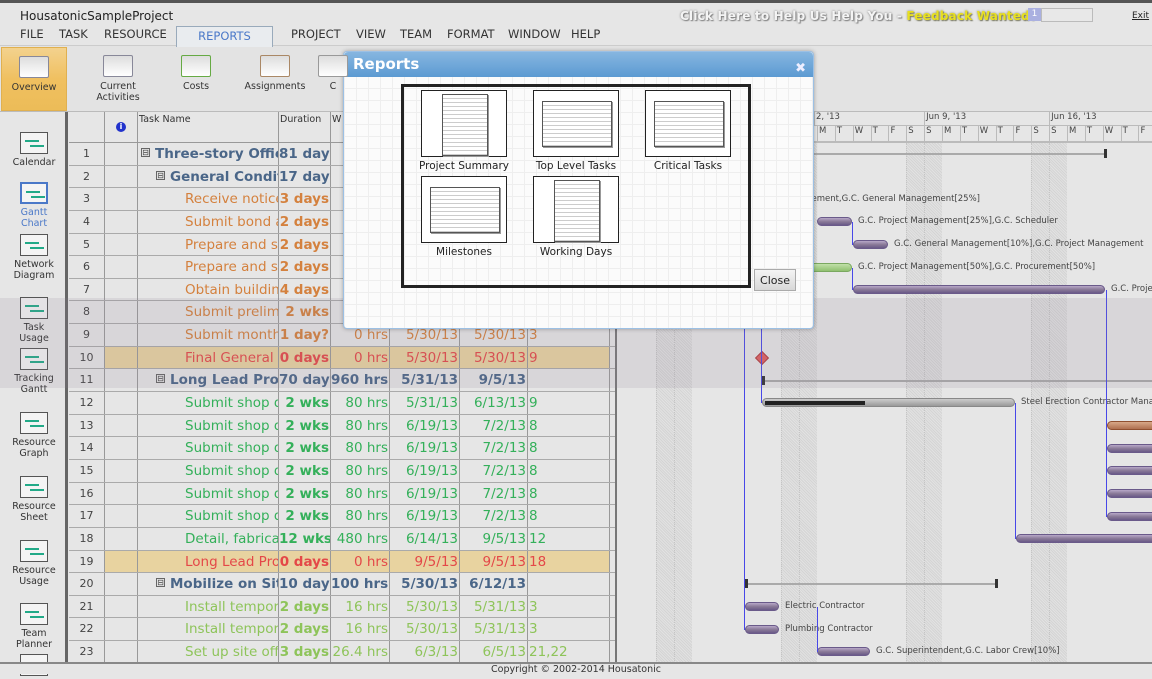 The width and height of the screenshot is (1152, 679). Describe the element at coordinates (34, 499) in the screenshot. I see `sidebar-item-resource-sheet: Resource Sheet` at that location.